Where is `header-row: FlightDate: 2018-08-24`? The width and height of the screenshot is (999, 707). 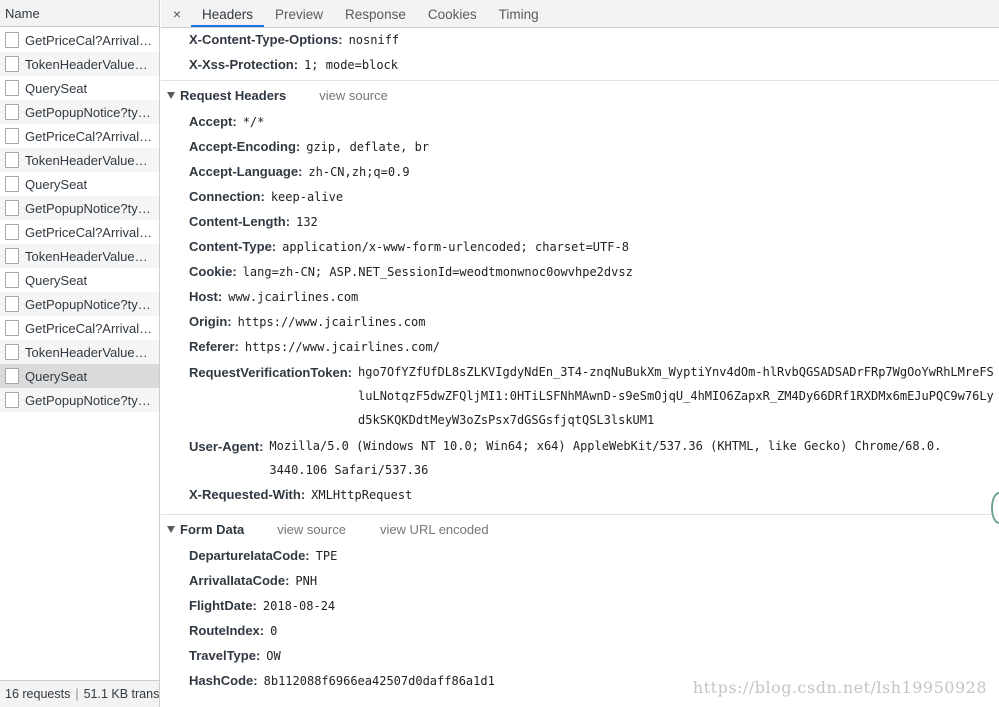 header-row: FlightDate: 2018-08-24 is located at coordinates (580, 606).